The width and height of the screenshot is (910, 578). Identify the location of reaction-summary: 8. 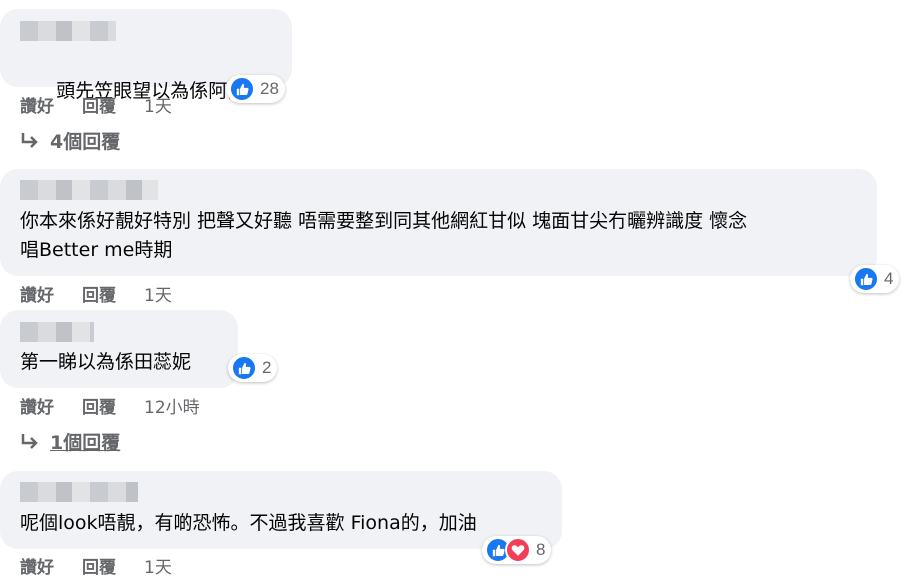
(517, 550).